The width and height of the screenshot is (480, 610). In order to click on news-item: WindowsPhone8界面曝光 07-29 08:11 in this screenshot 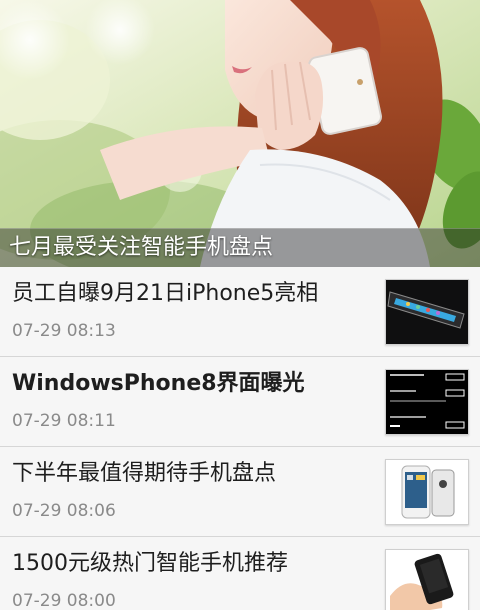, I will do `click(240, 402)`.